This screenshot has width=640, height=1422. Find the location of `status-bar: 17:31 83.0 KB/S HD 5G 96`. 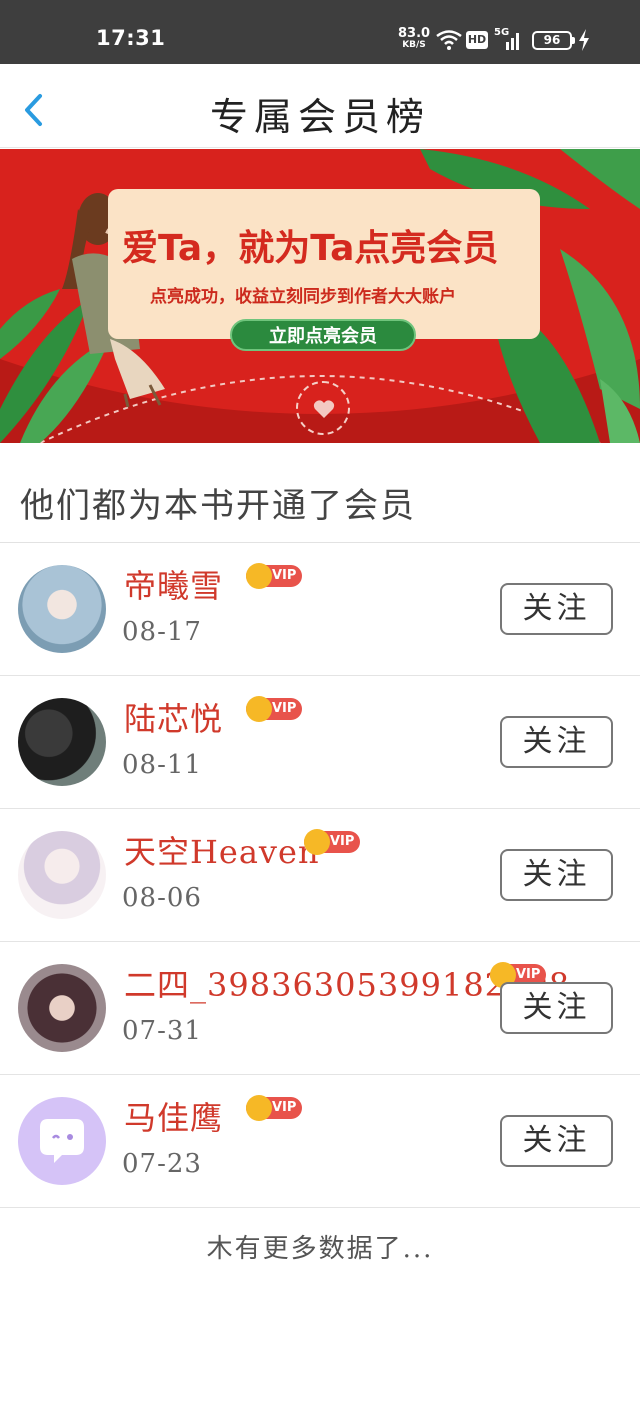

status-bar: 17:31 83.0 KB/S HD 5G 96 is located at coordinates (320, 32).